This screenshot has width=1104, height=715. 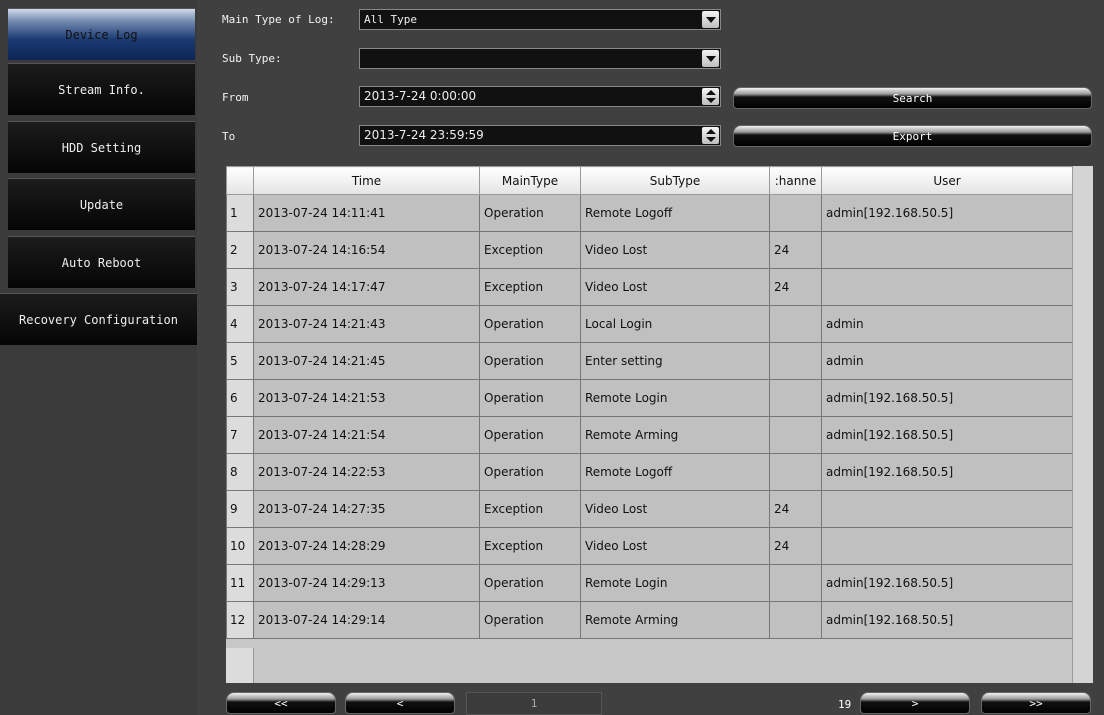 I want to click on cell-time: 2013-07-24 14:17:47, so click(x=366, y=287).